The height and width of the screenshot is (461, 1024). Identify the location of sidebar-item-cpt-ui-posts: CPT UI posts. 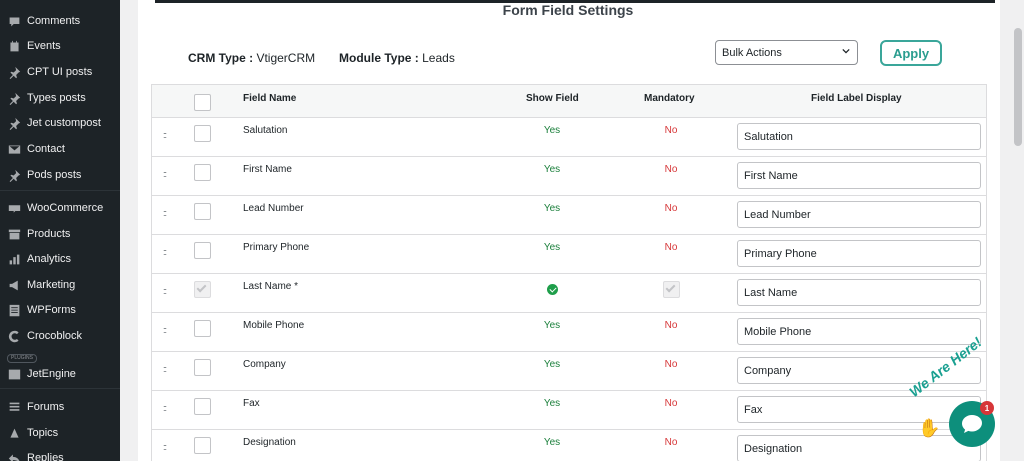
(60, 72).